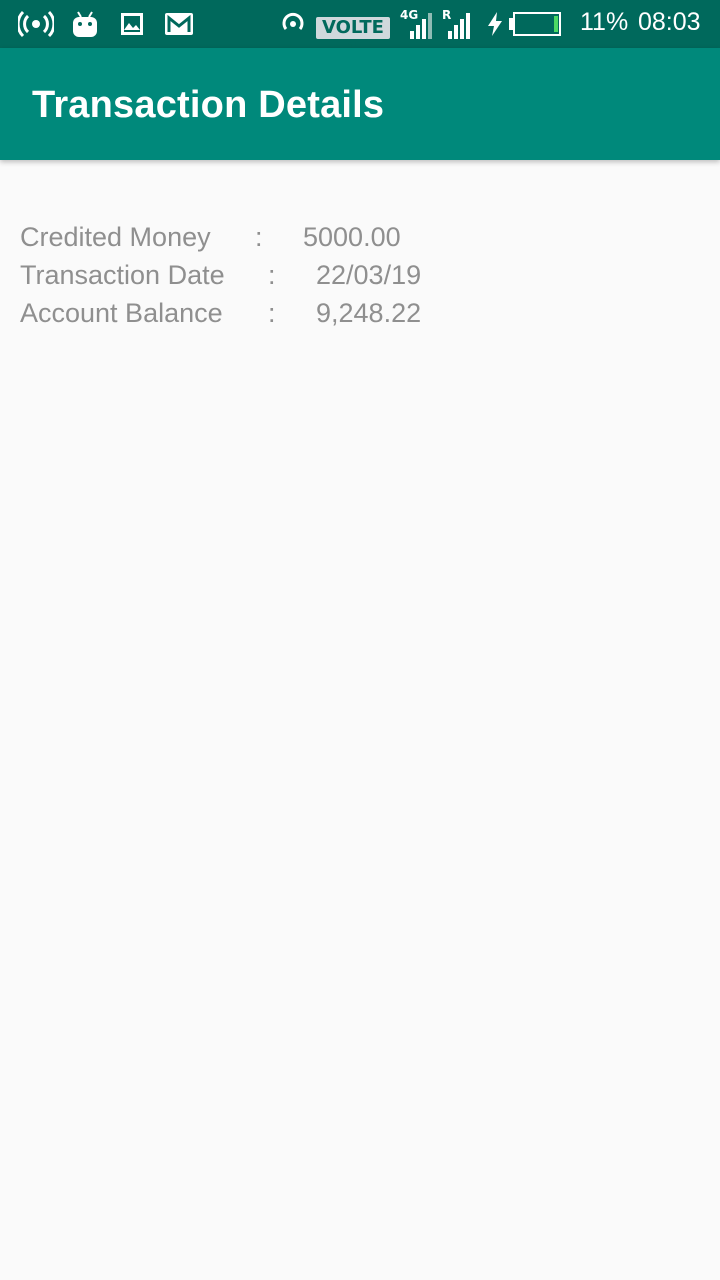 This screenshot has width=720, height=1280. Describe the element at coordinates (132, 24) in the screenshot. I see `image-icon` at that location.